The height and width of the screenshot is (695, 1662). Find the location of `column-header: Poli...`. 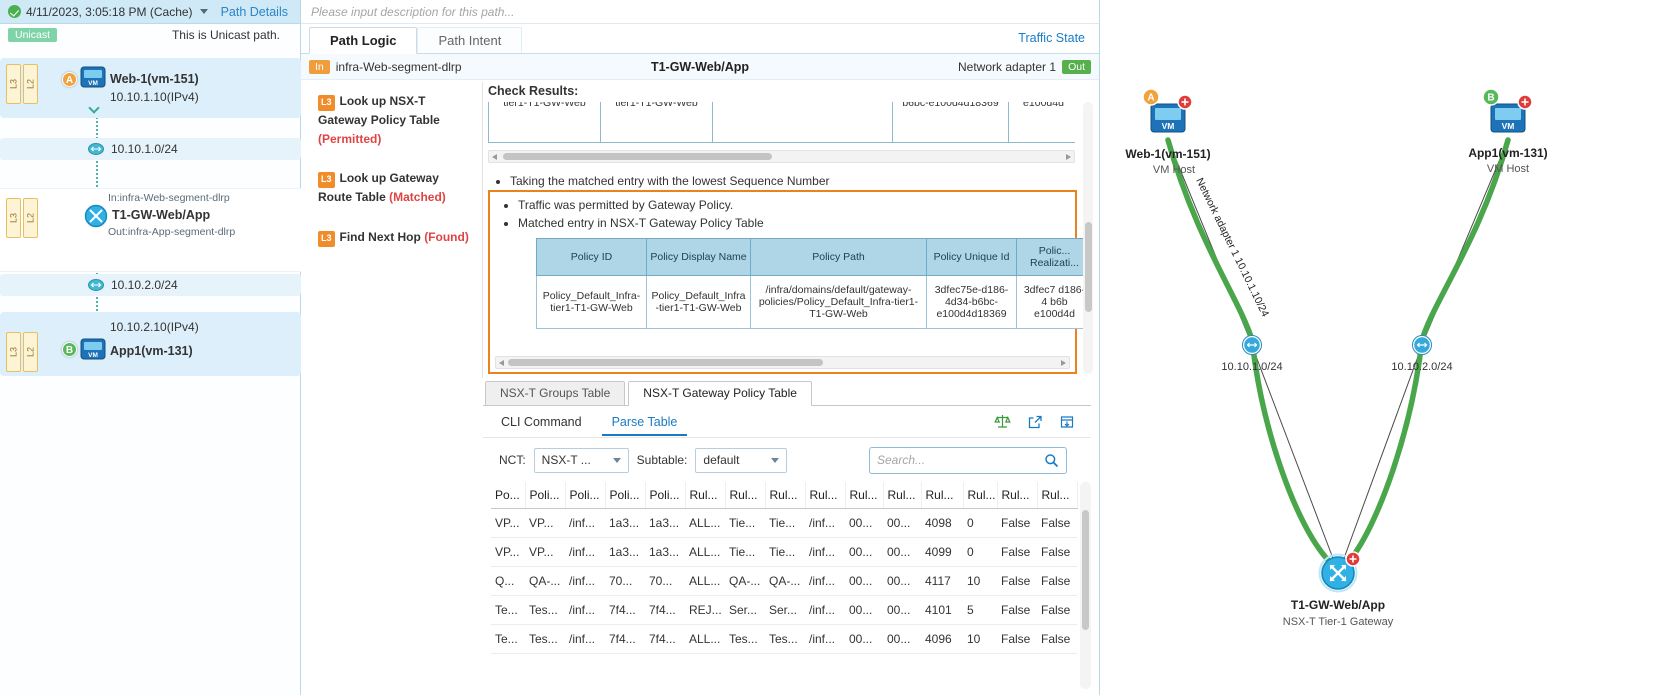

column-header: Poli... is located at coordinates (585, 495).